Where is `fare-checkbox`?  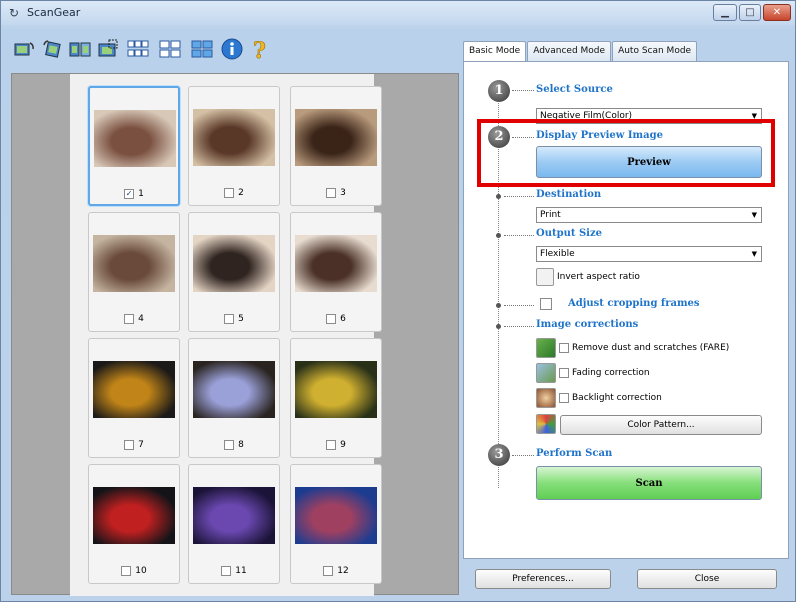
fare-checkbox is located at coordinates (564, 348).